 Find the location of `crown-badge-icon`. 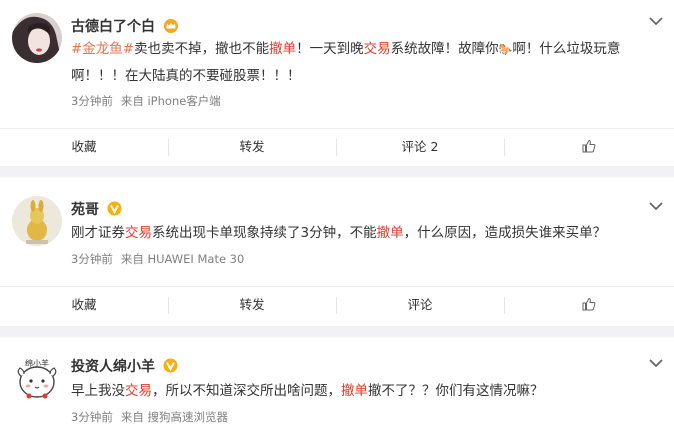

crown-badge-icon is located at coordinates (171, 28).